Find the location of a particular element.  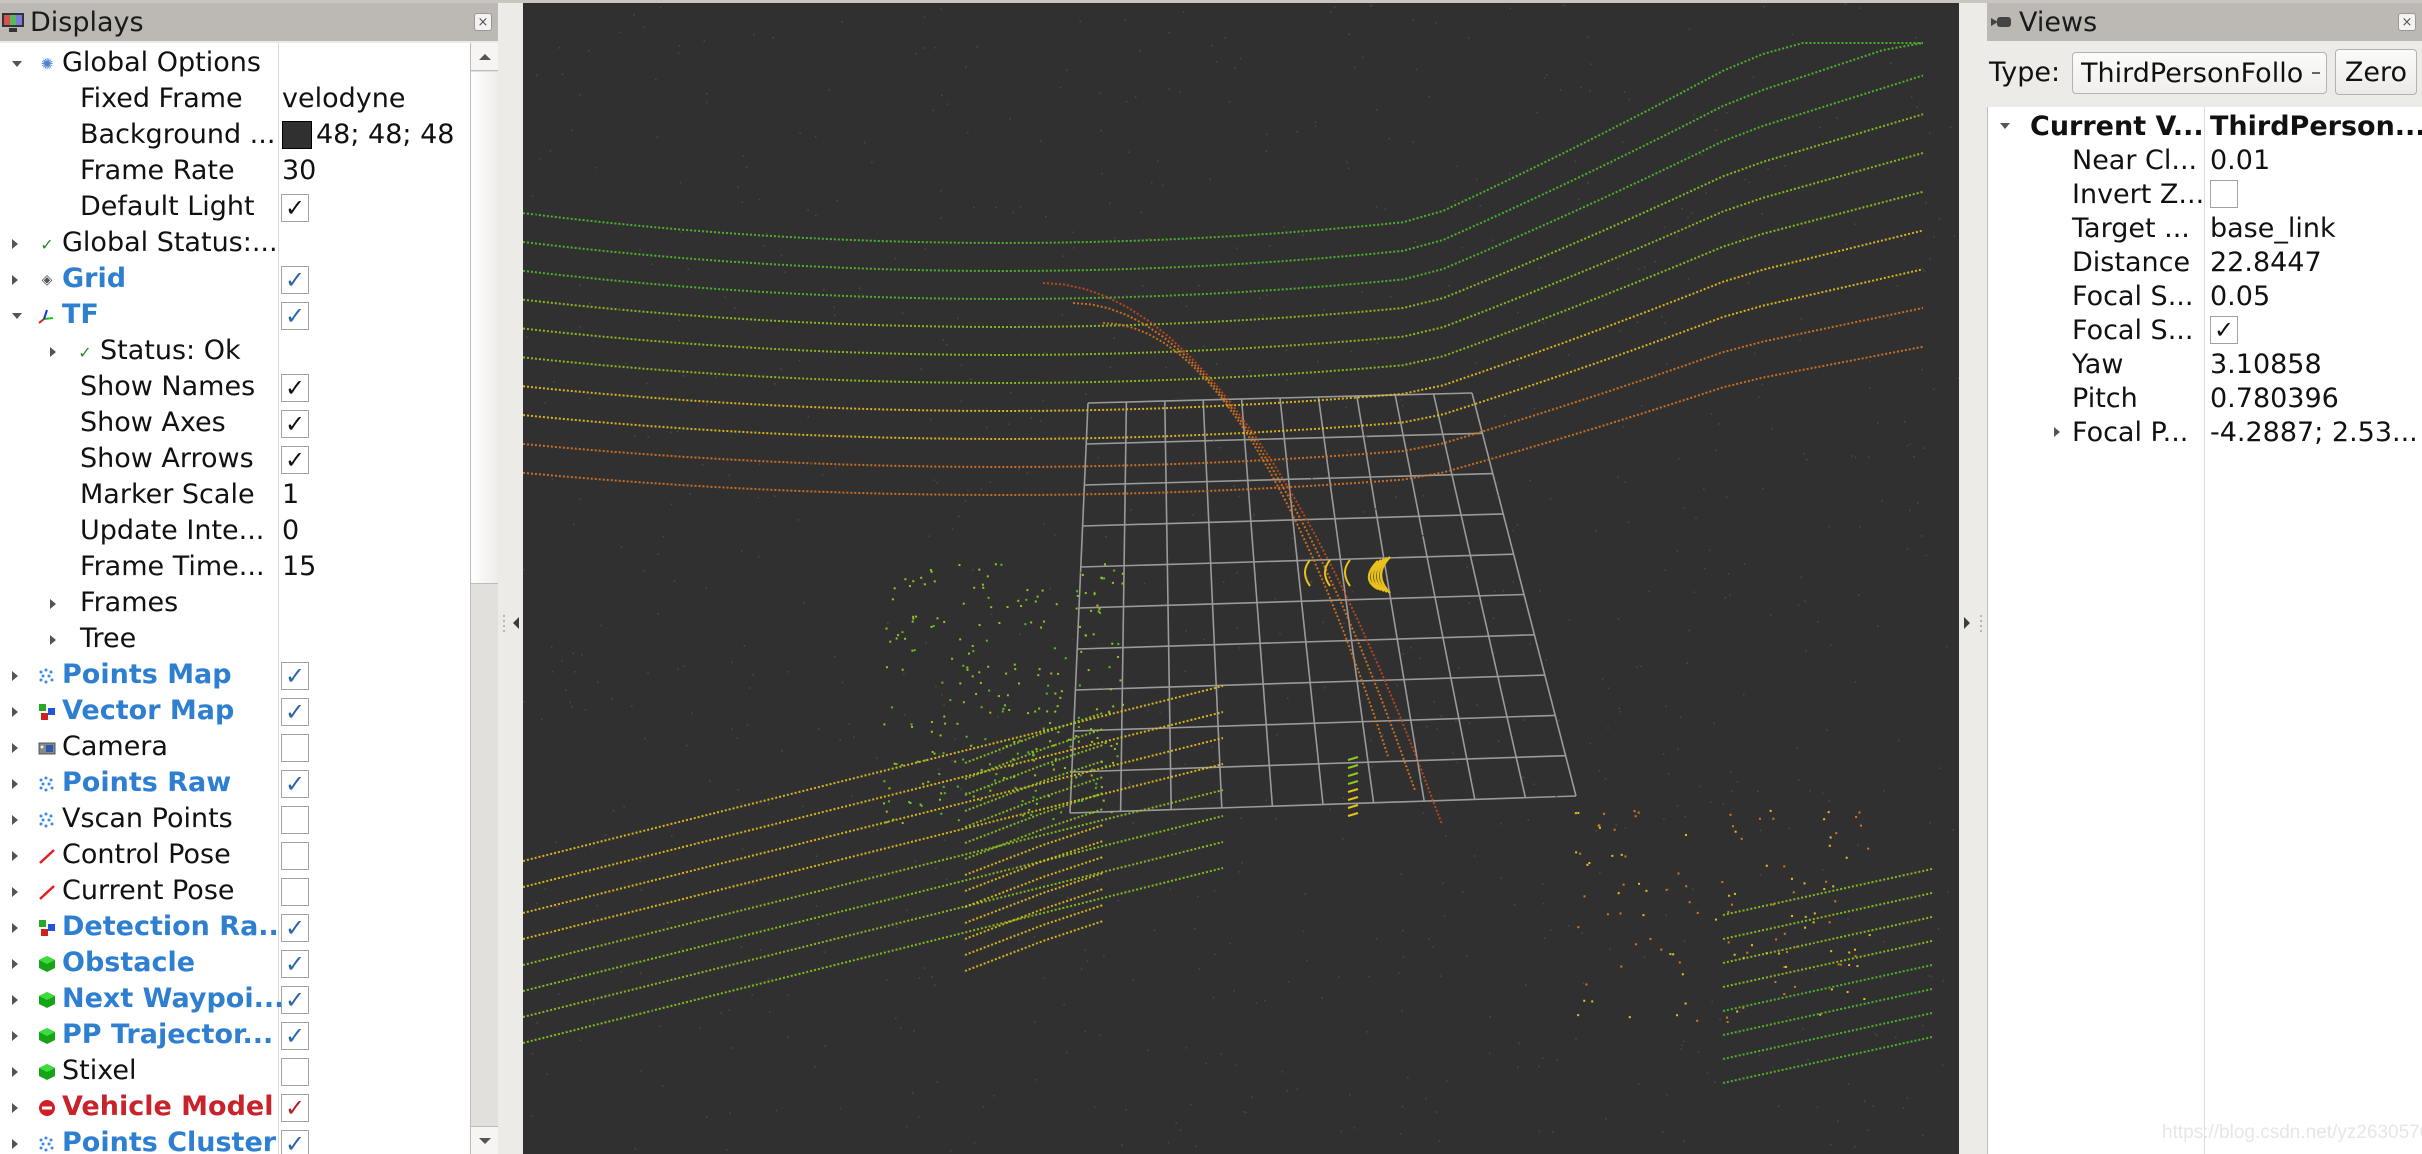

display-row-vector-map: Vector Map ✓ is located at coordinates (235, 712).